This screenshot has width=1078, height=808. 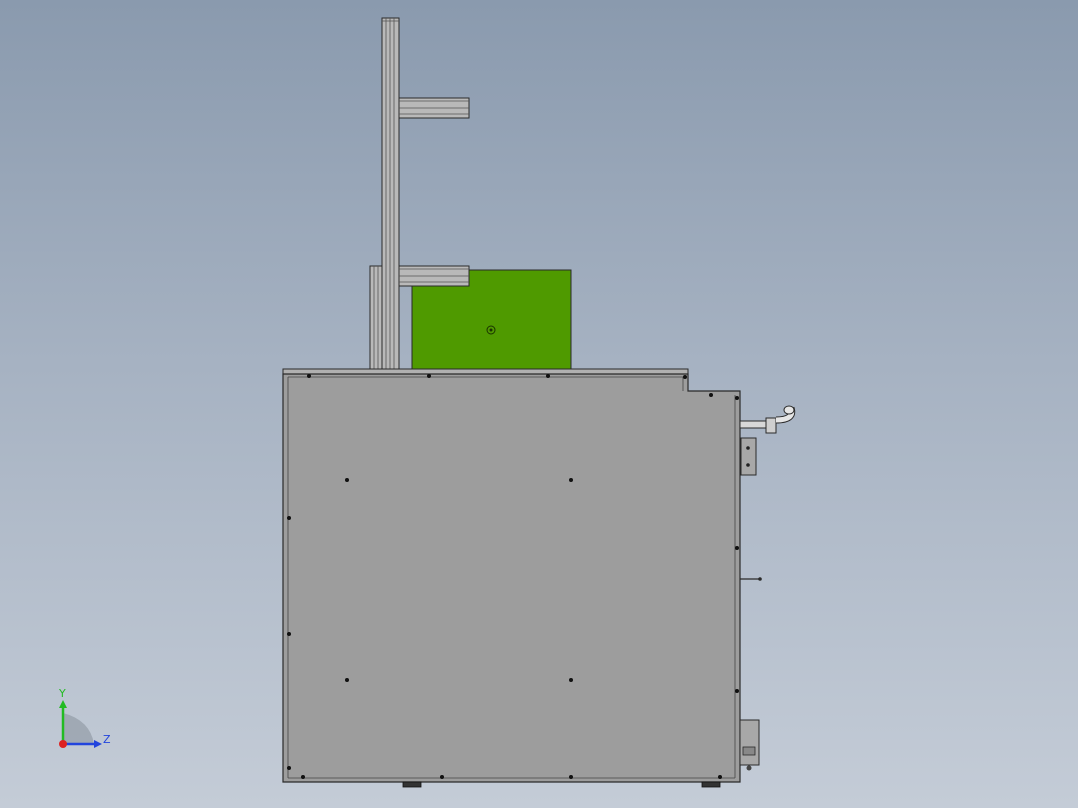 What do you see at coordinates (390, 193) in the screenshot?
I see `vertical-profile-tall` at bounding box center [390, 193].